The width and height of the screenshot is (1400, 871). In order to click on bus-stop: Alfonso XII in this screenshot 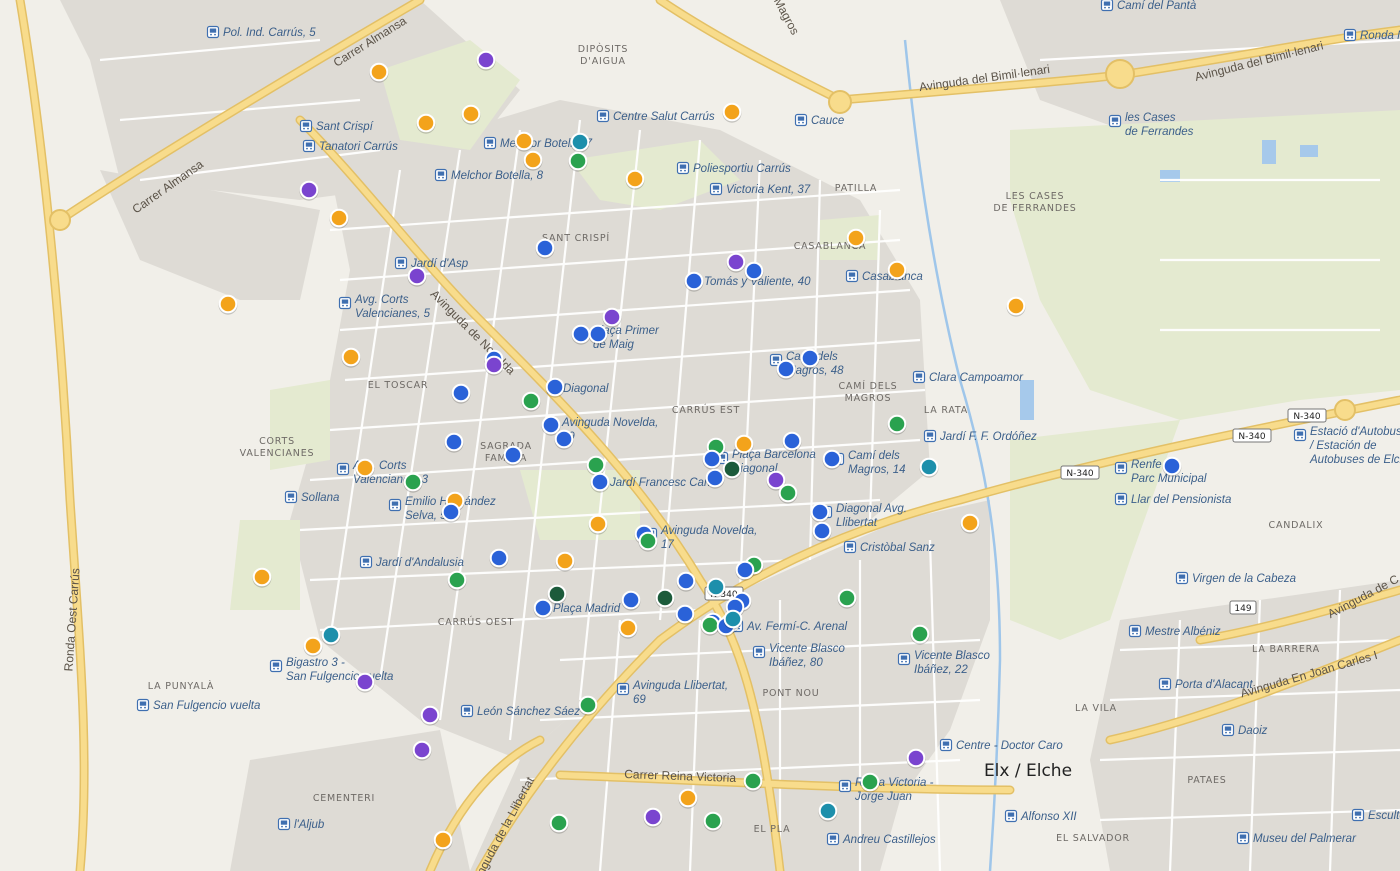, I will do `click(1041, 816)`.